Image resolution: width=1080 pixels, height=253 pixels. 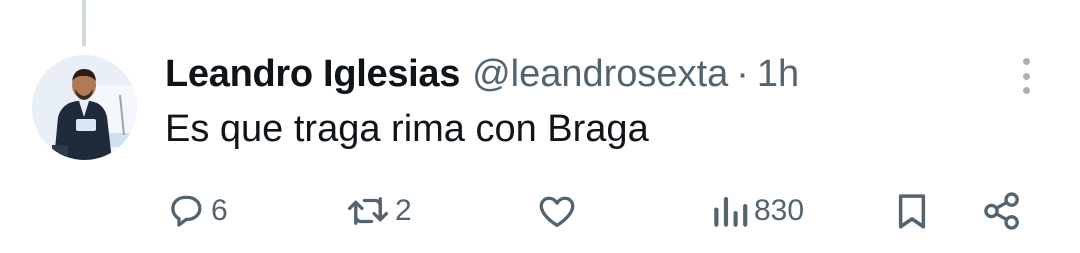 I want to click on heart-icon, so click(x=557, y=212).